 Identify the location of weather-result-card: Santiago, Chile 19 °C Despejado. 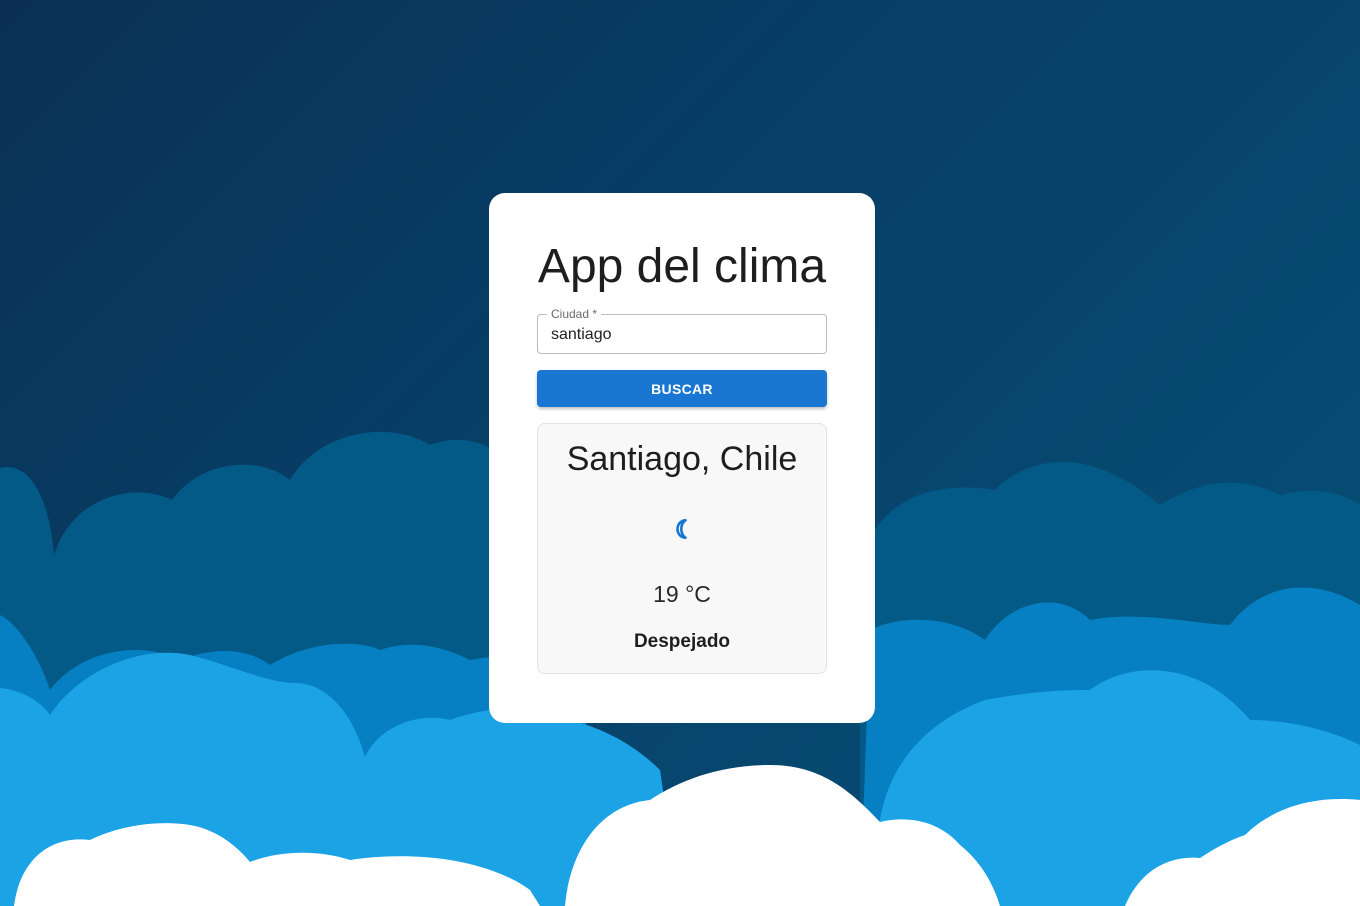
(682, 548).